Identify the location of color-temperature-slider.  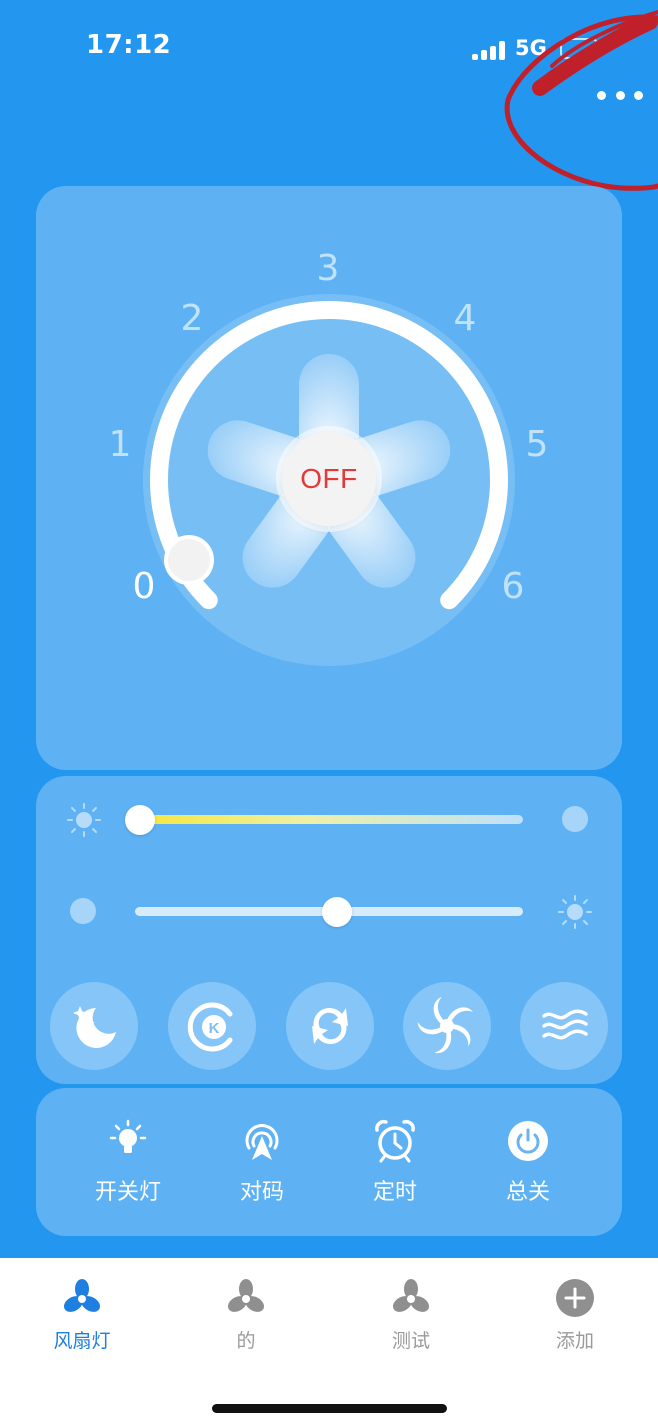
(329, 819).